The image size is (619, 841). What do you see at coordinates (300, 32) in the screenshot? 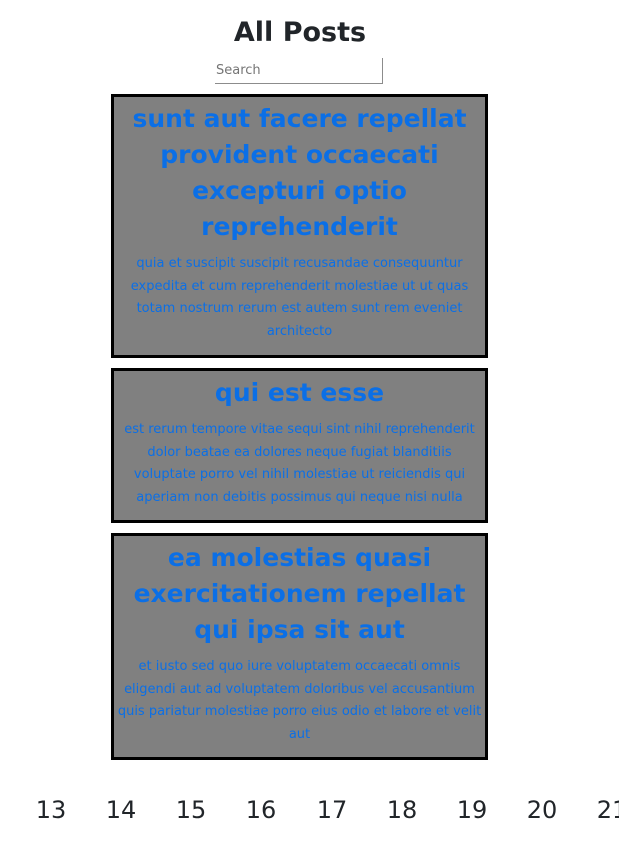
I see `page-title: All Posts` at bounding box center [300, 32].